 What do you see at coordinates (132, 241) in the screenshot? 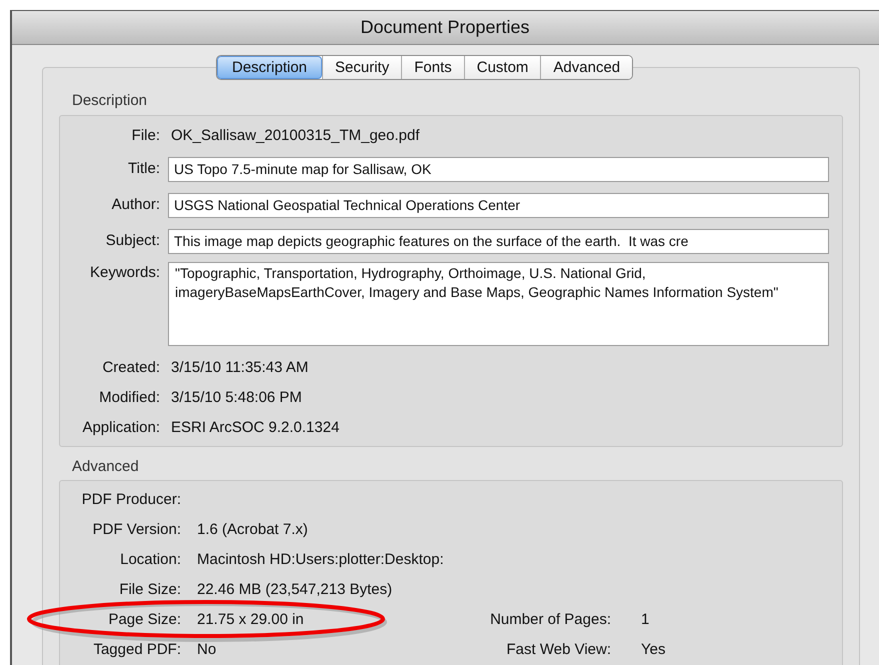
I see `field-label: Subject:` at bounding box center [132, 241].